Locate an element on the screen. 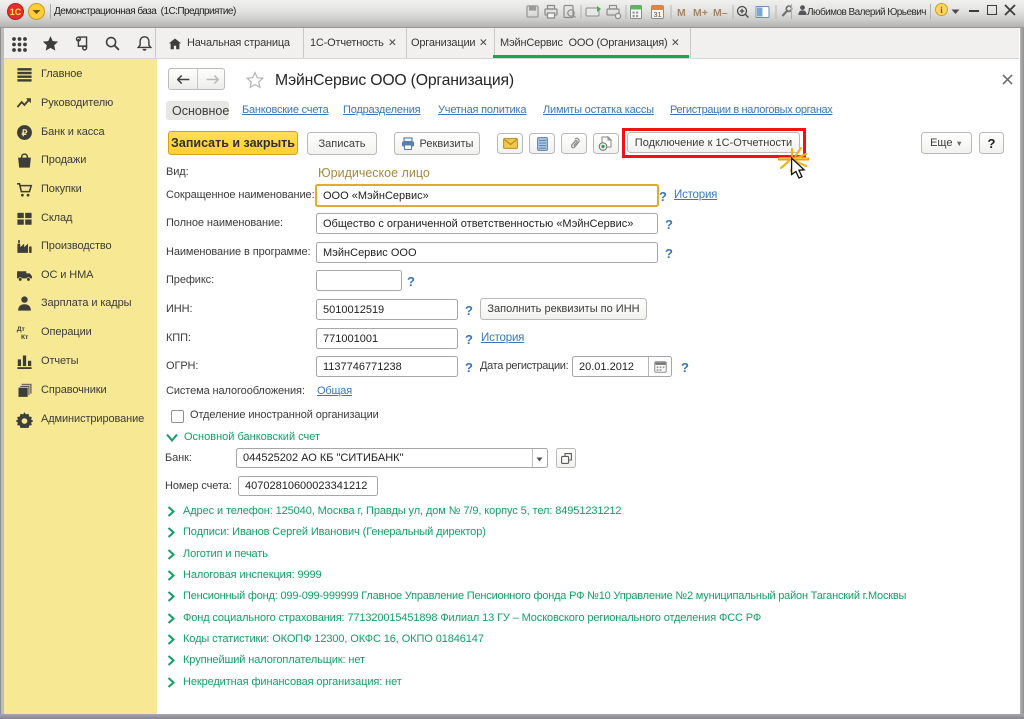  svg-text: M– is located at coordinates (720, 13).